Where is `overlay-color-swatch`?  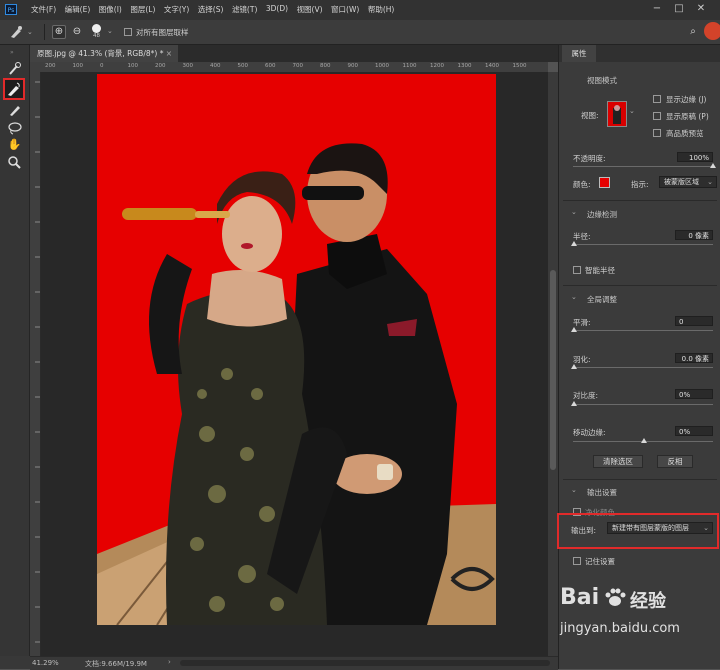
overlay-color-swatch is located at coordinates (604, 182).